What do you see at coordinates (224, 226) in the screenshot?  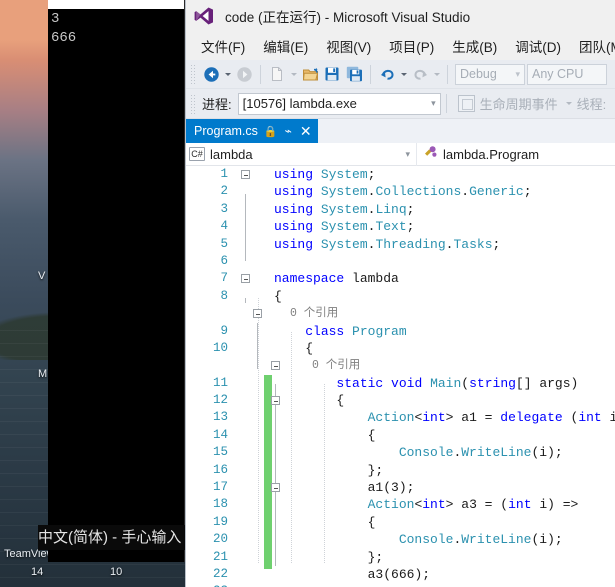 I see `line-number: 4` at bounding box center [224, 226].